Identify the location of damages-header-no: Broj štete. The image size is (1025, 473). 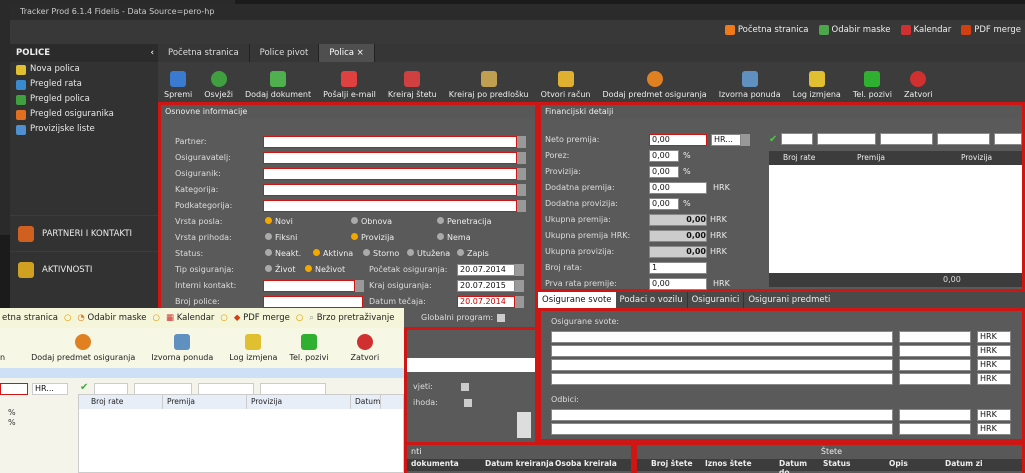
(671, 465).